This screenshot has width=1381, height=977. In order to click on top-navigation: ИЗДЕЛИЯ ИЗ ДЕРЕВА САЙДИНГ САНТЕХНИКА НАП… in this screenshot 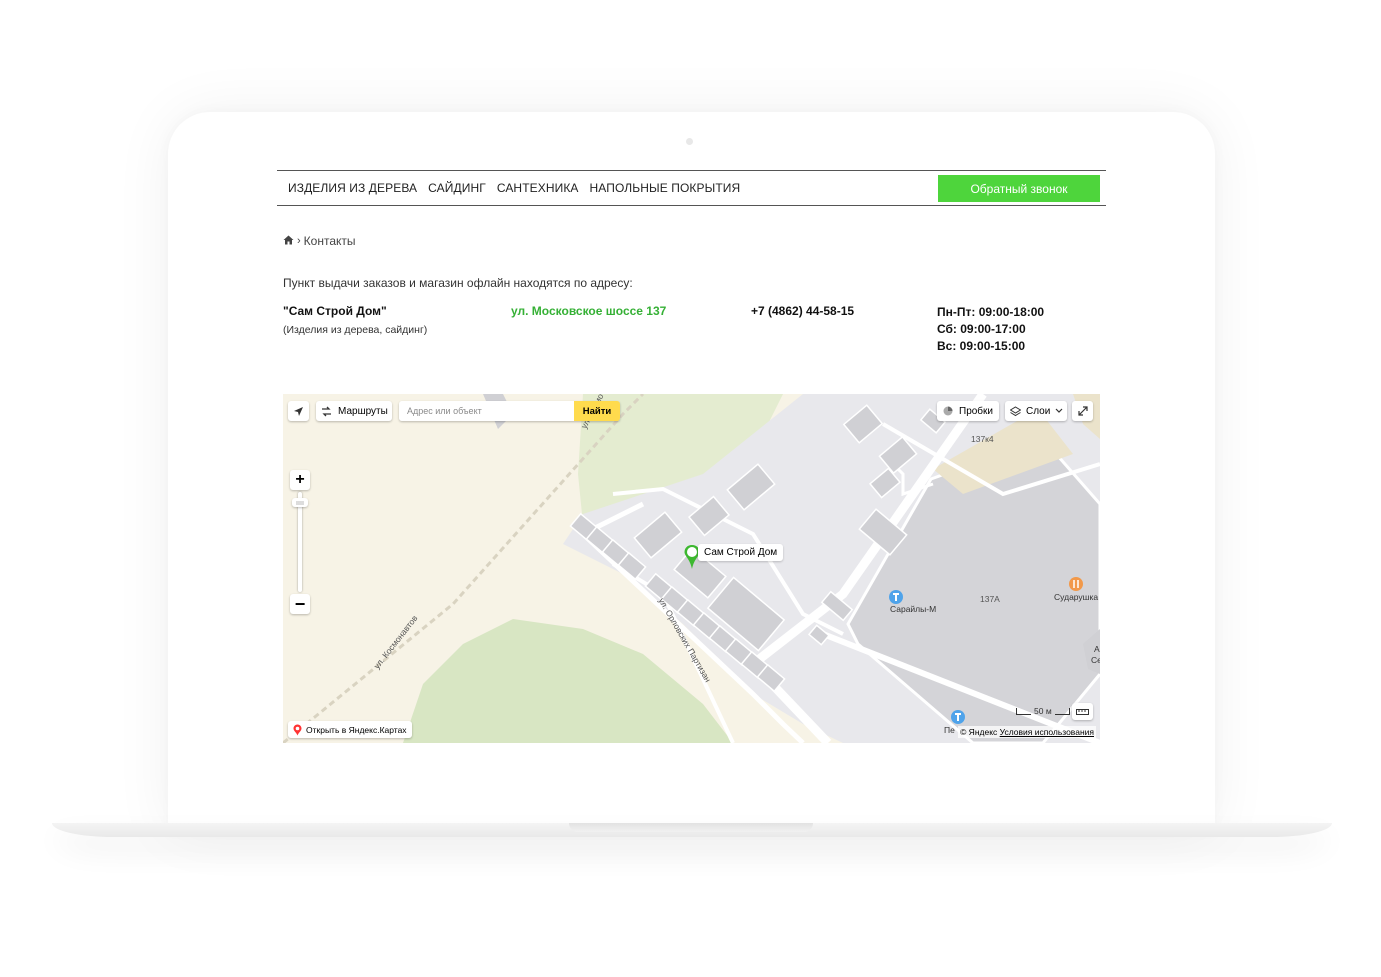, I will do `click(691, 188)`.